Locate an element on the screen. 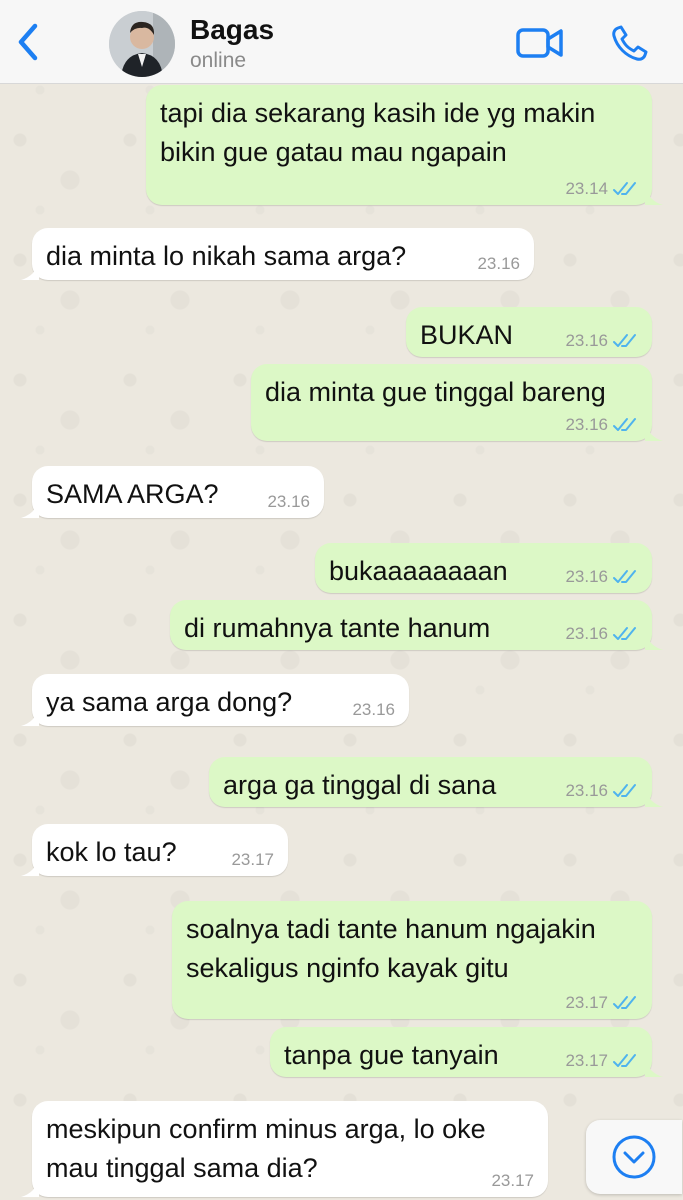  phone-icon is located at coordinates (630, 43).